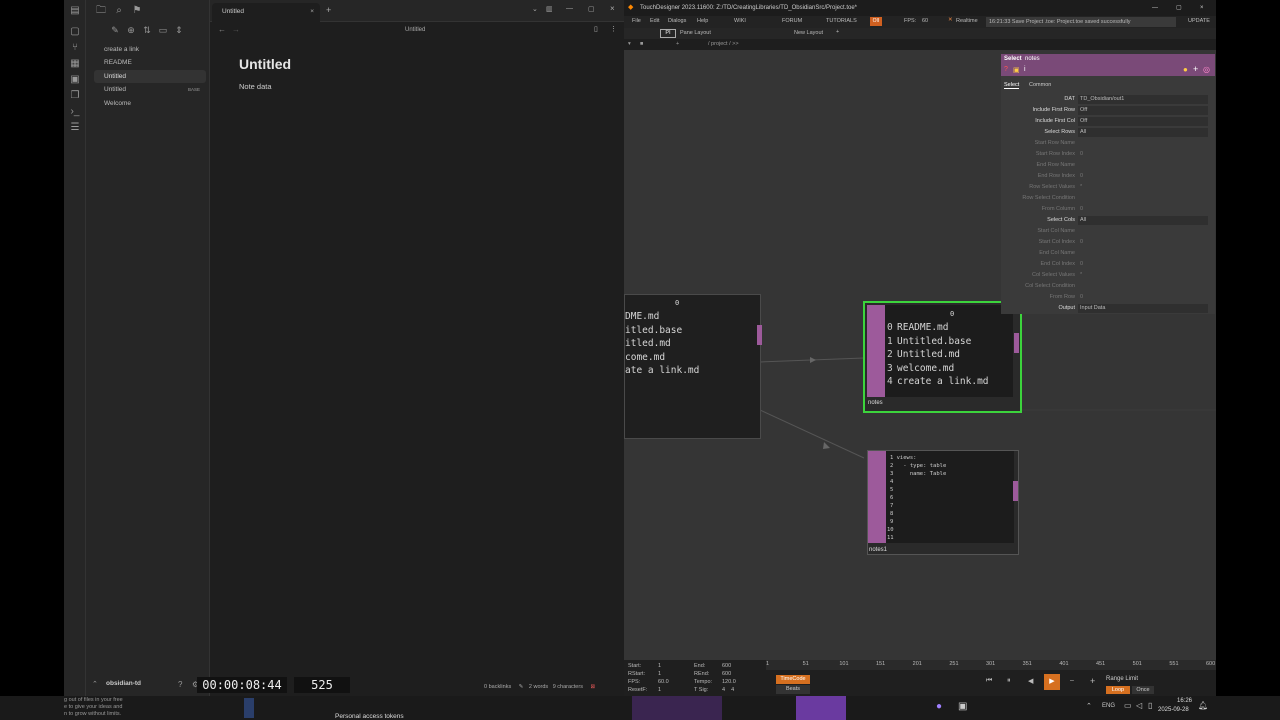  What do you see at coordinates (967, 21) in the screenshot?
I see `realtime-label: Realtime` at bounding box center [967, 21].